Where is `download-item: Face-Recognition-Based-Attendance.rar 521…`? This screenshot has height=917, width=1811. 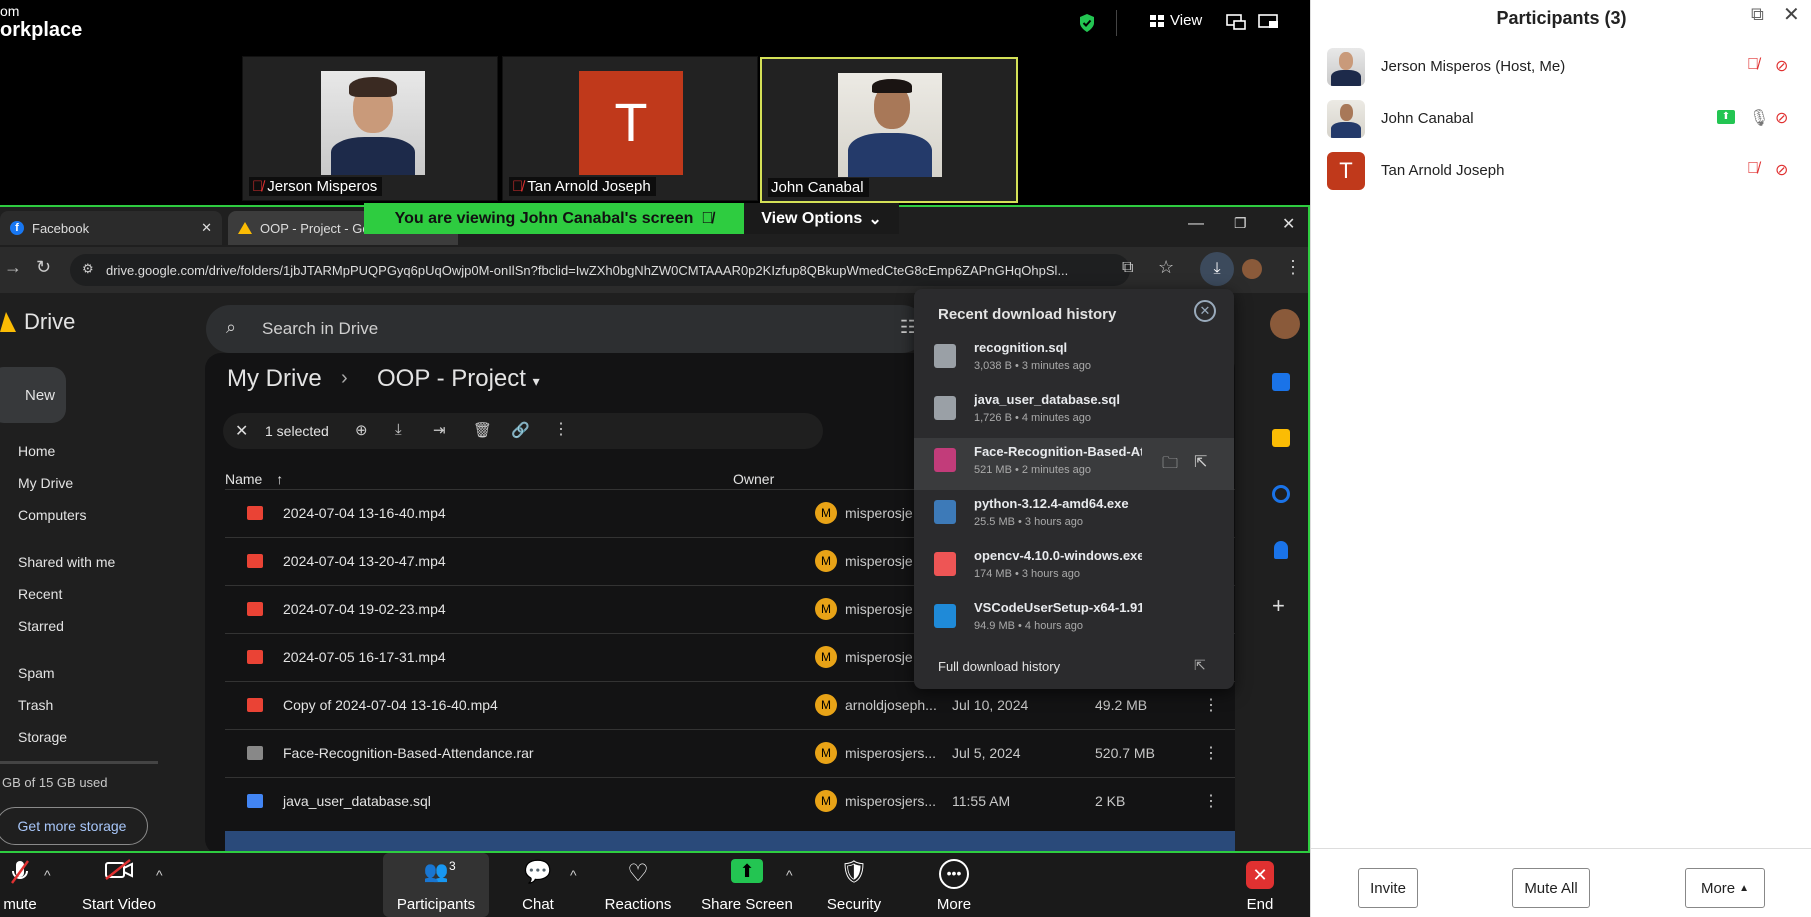 download-item: Face-Recognition-Based-Attendance.rar 521… is located at coordinates (1074, 464).